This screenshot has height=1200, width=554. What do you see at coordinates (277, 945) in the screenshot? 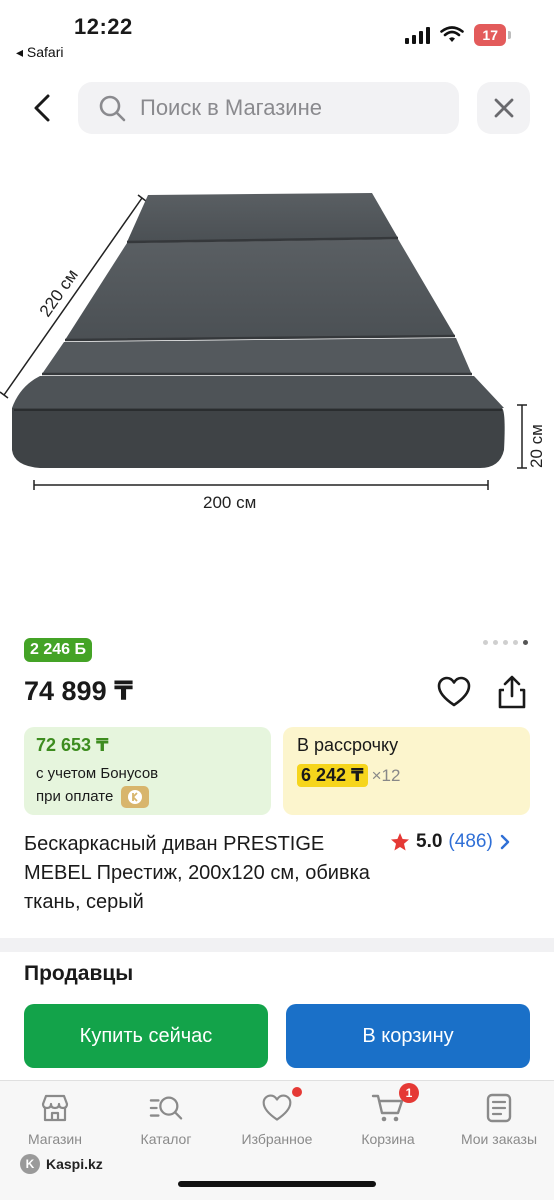
I see `section-divider` at bounding box center [277, 945].